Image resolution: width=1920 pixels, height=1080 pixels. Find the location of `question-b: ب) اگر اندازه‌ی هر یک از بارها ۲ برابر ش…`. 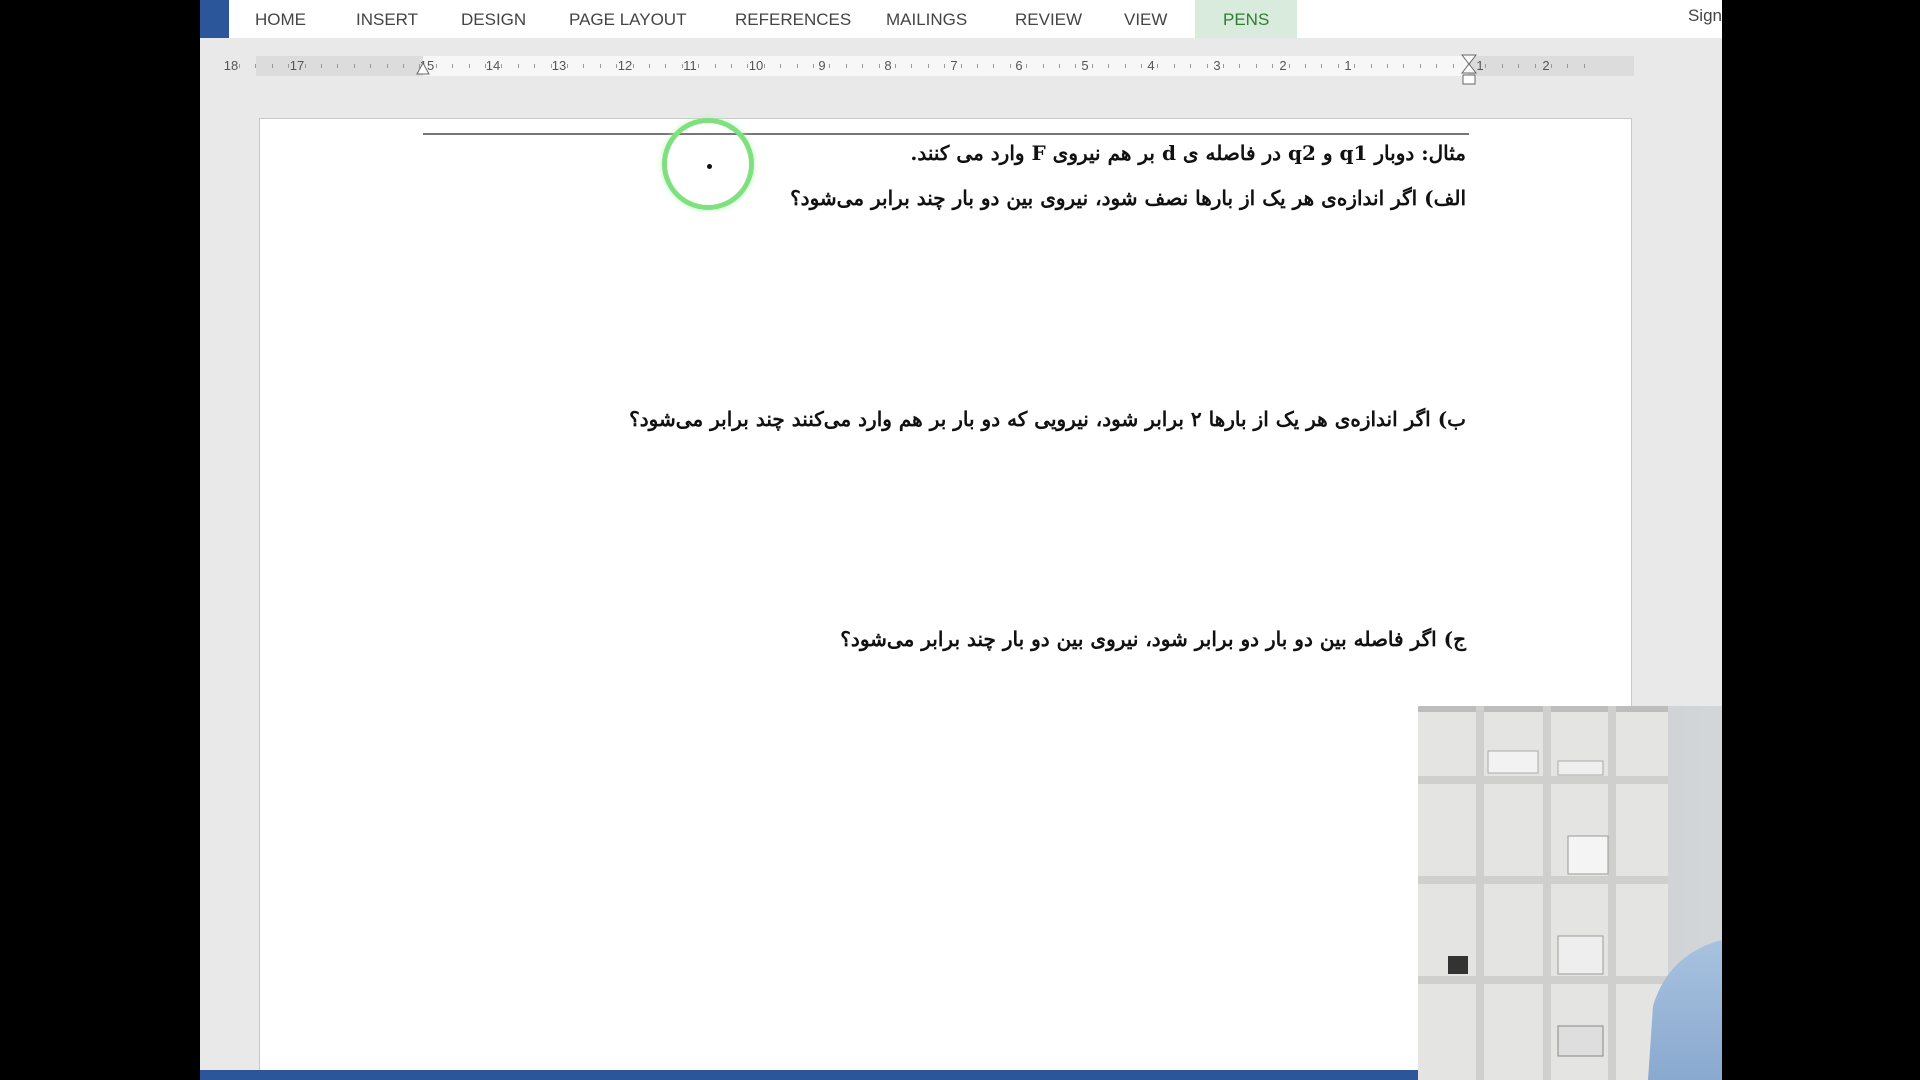

question-b: ب) اگر اندازه‌ی هر یک از بارها ۲ برابر ش… is located at coordinates (1047, 419).